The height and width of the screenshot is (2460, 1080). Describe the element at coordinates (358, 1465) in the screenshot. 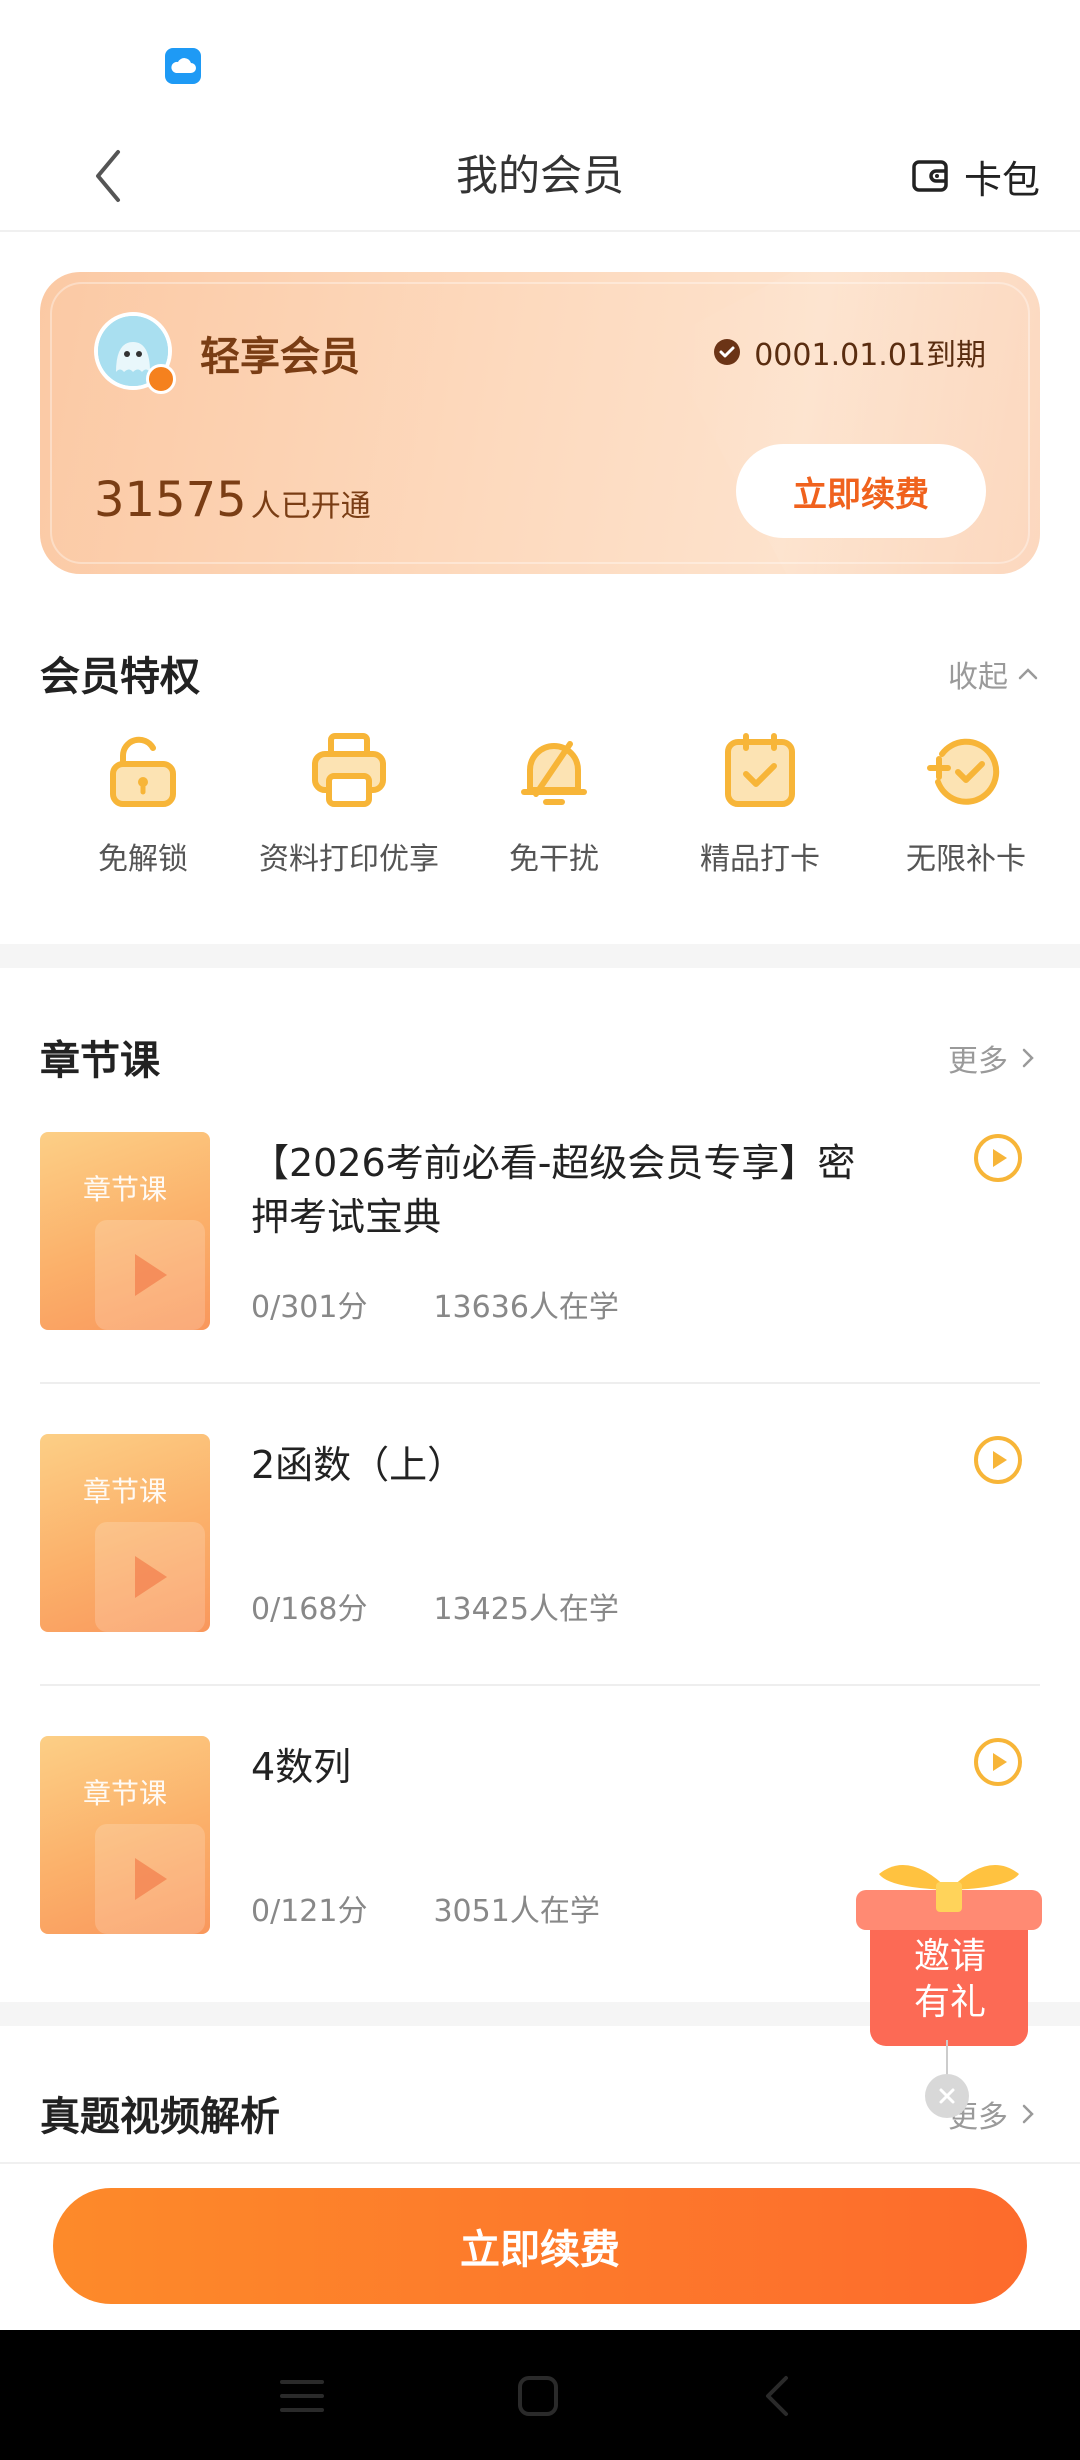

I see `course-title: 2函数（上）` at that location.